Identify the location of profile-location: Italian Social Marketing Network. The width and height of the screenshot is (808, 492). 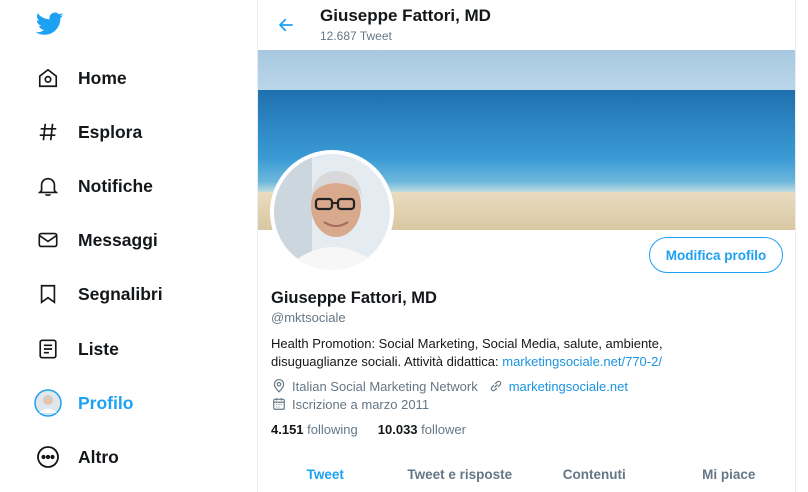
(385, 386).